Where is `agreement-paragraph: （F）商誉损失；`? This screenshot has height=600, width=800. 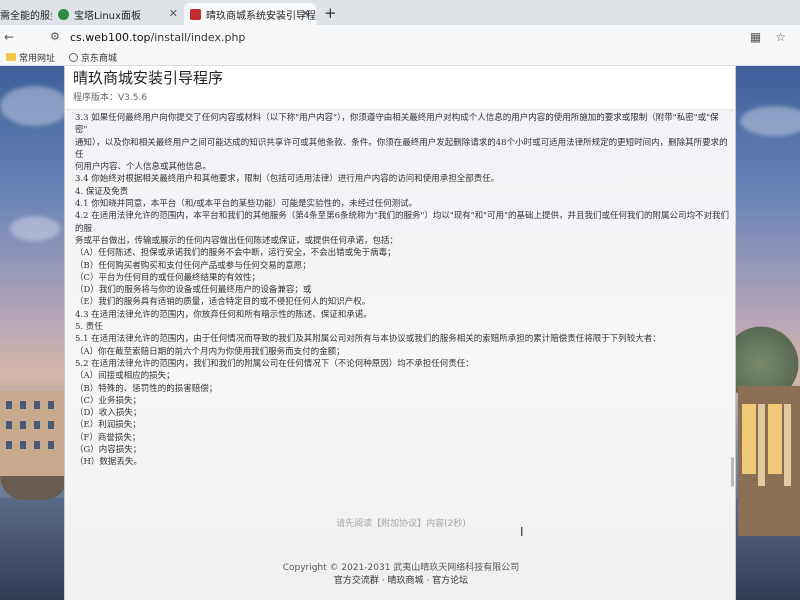
agreement-paragraph: （F）商誉损失； is located at coordinates (108, 437).